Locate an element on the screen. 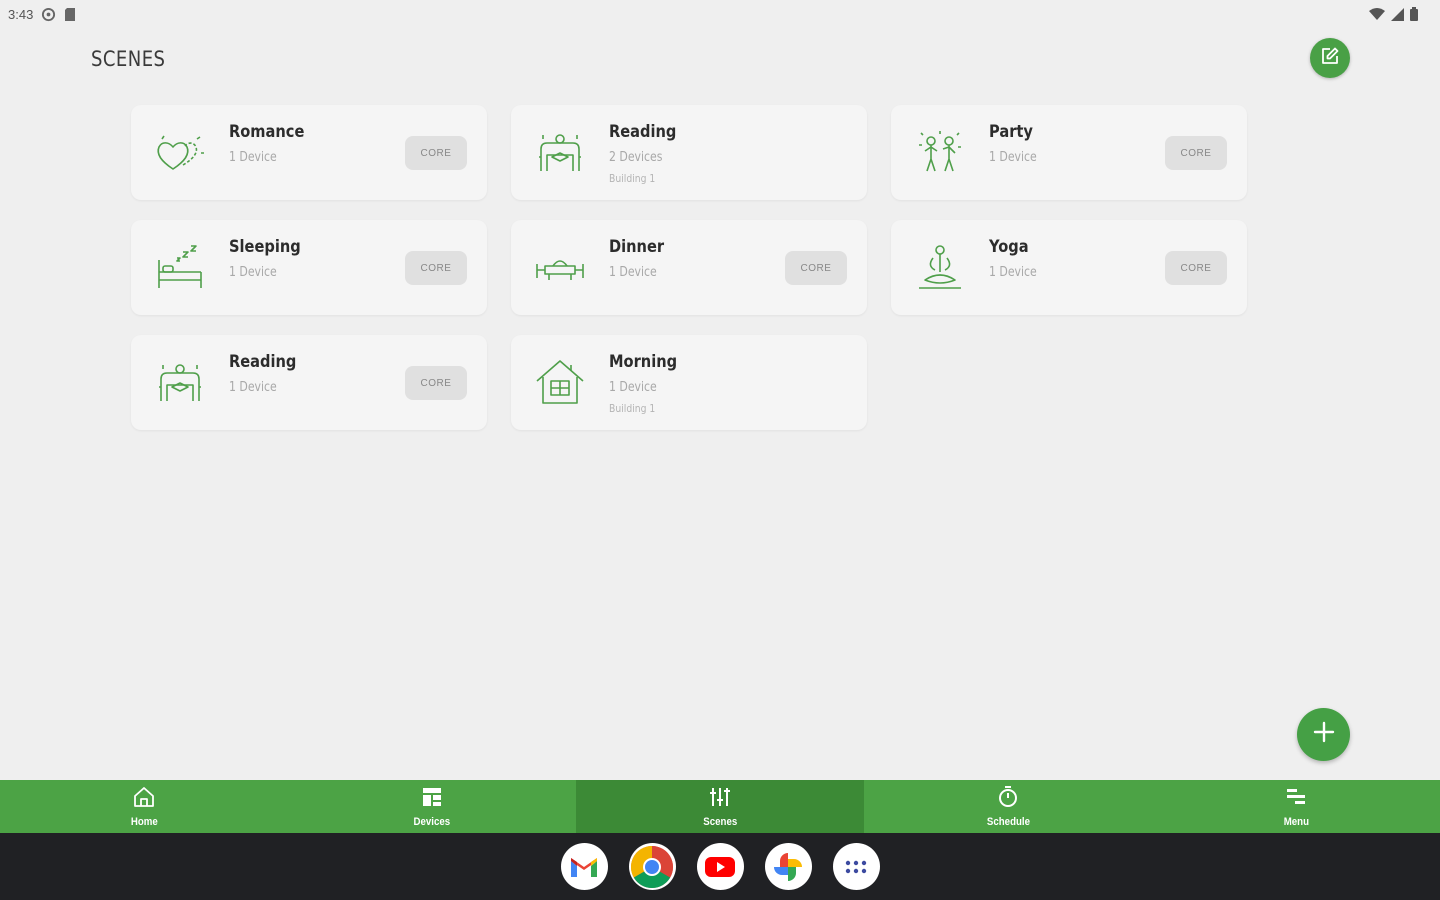 This screenshot has height=900, width=1440. scene-card: Reading 2 Devices Building 1 is located at coordinates (689, 152).